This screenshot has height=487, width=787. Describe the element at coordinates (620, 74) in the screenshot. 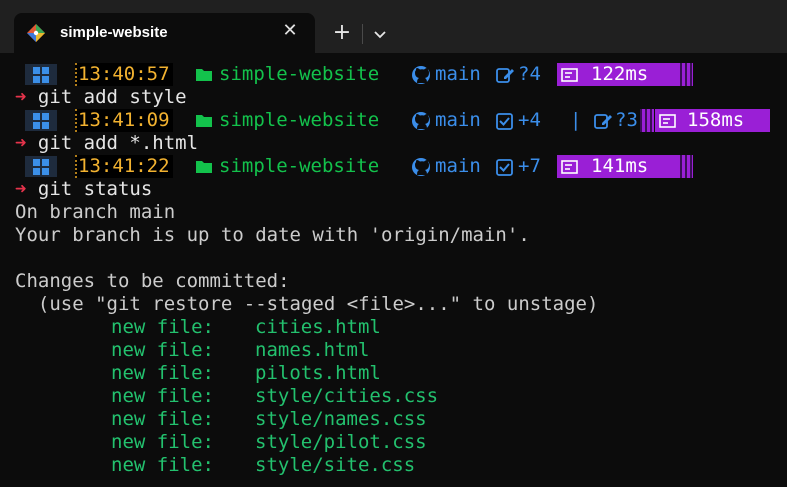

I see `duration-text: 122ms` at that location.